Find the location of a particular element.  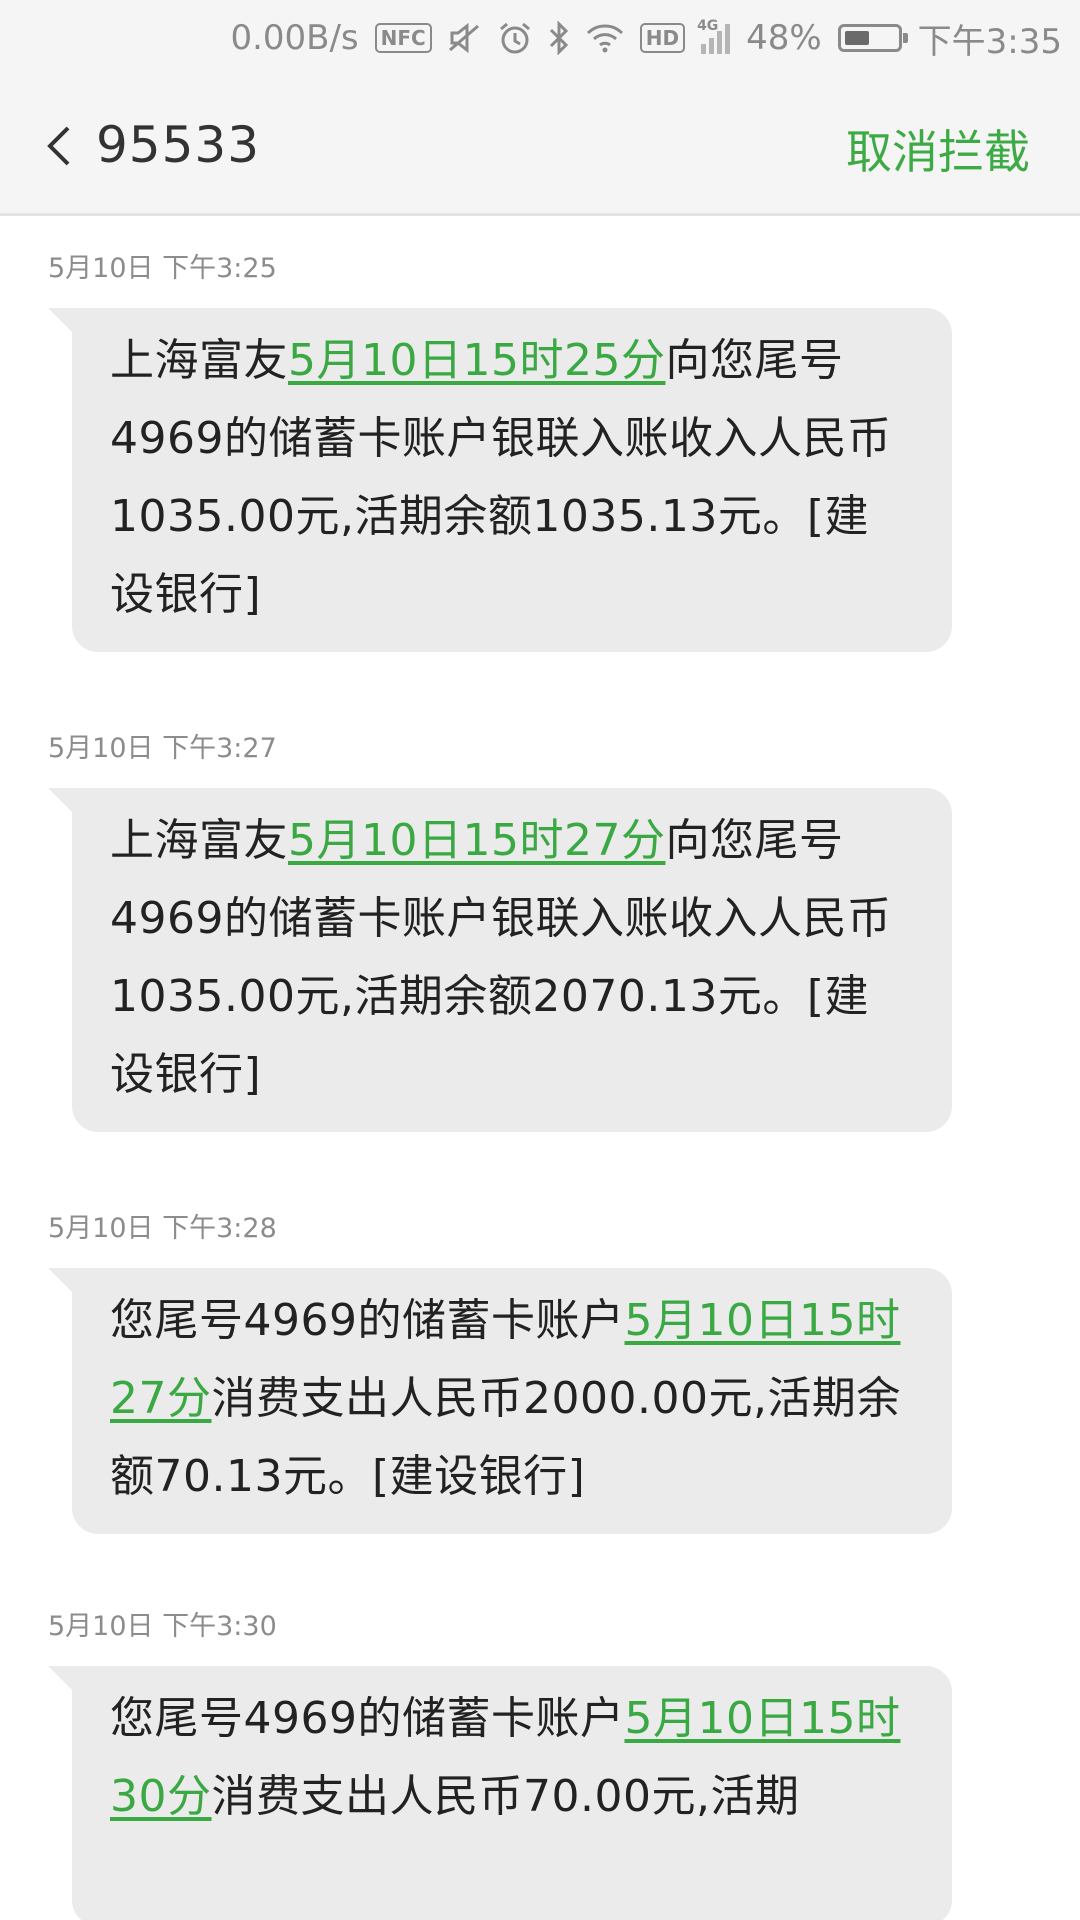

date-link: 5月10日15时27分 is located at coordinates (476, 840).